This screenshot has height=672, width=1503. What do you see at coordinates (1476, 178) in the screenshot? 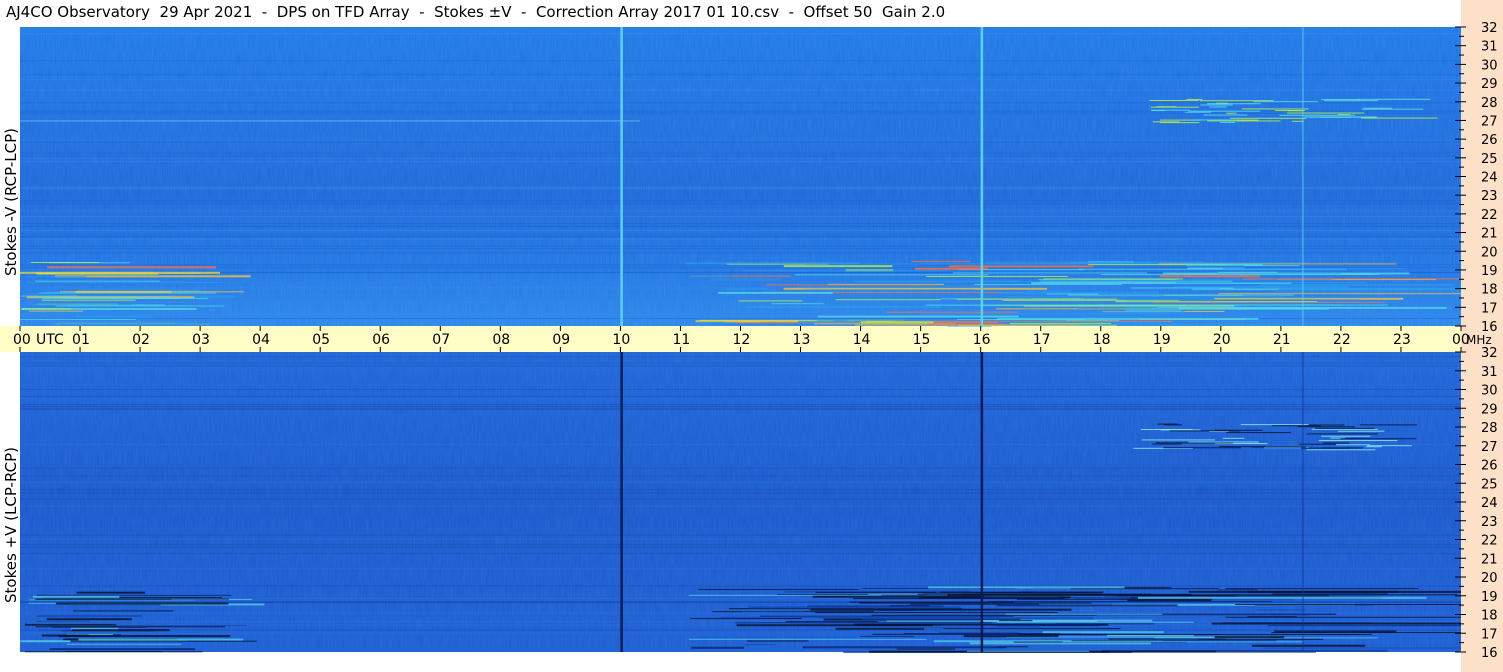
I see `frequency-ticks-top: 1617181920212223242526272829303132` at bounding box center [1476, 178].